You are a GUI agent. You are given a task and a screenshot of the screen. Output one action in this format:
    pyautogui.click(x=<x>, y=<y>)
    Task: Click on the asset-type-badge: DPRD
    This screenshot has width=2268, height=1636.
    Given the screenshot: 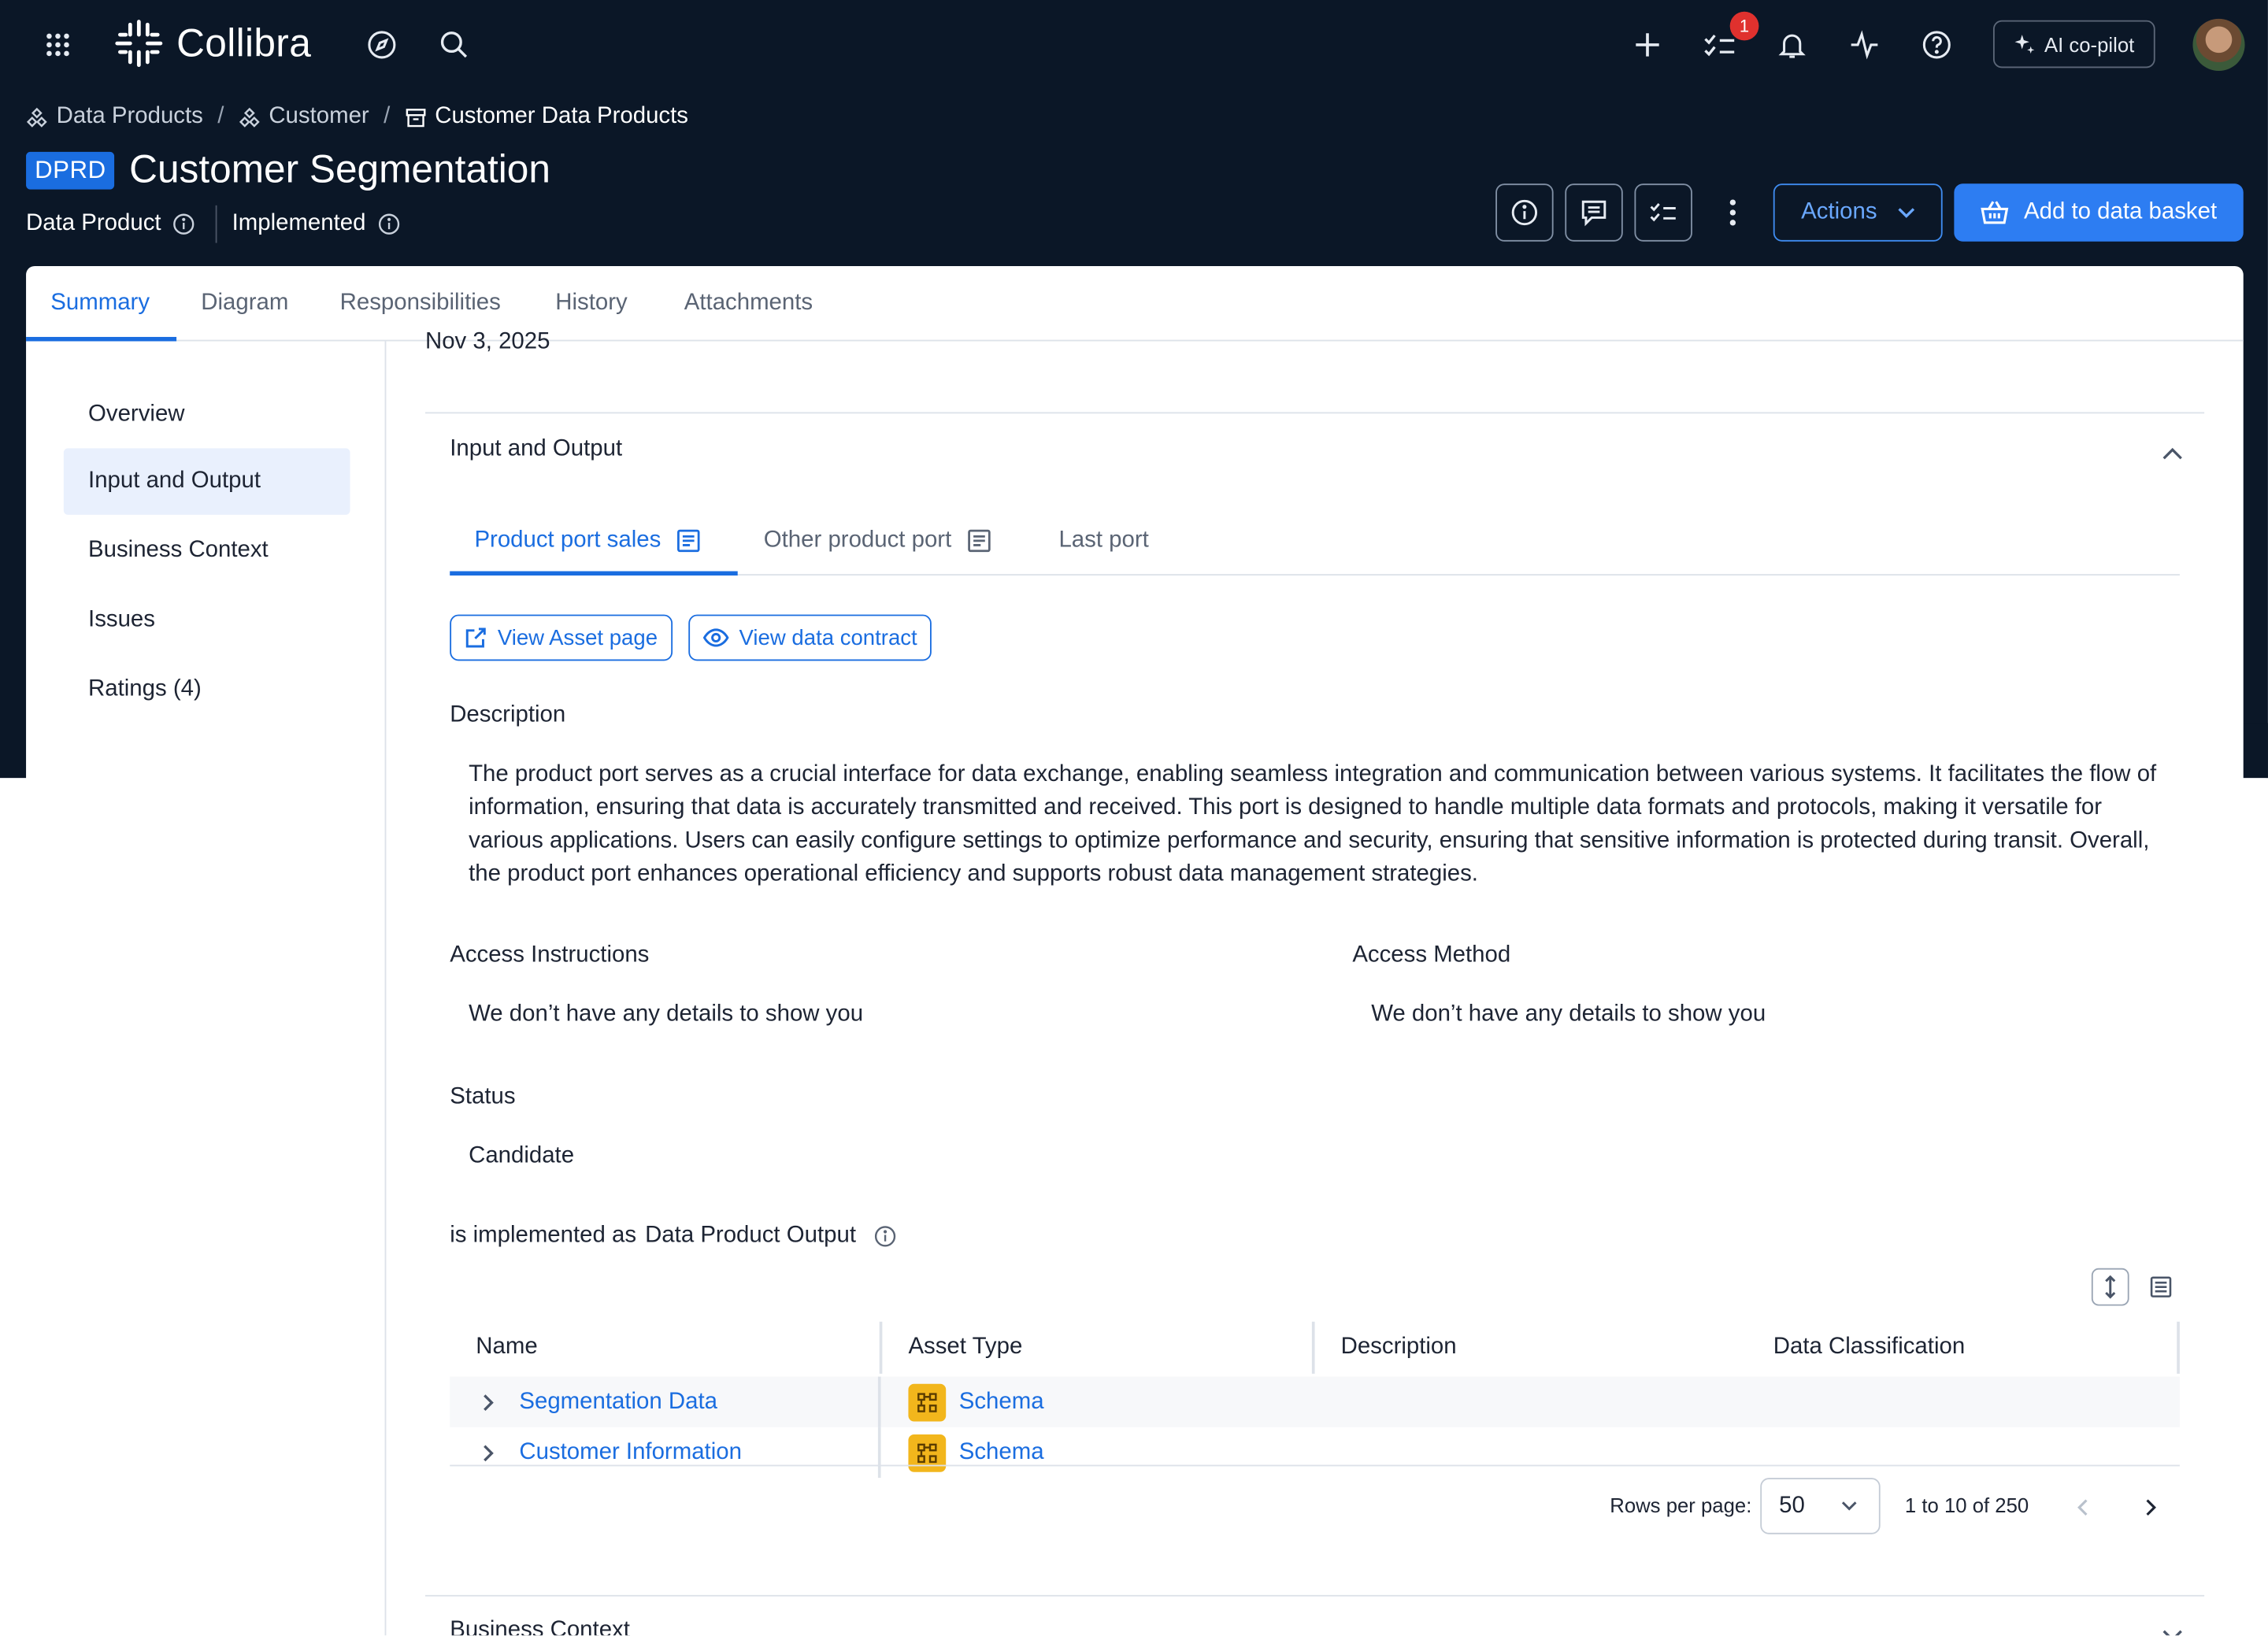 What is the action you would take?
    pyautogui.click(x=70, y=169)
    